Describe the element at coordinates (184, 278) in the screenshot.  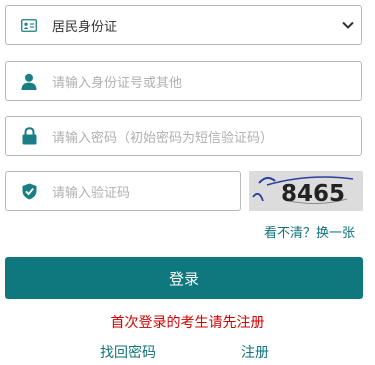
I see `login-button: 登录` at that location.